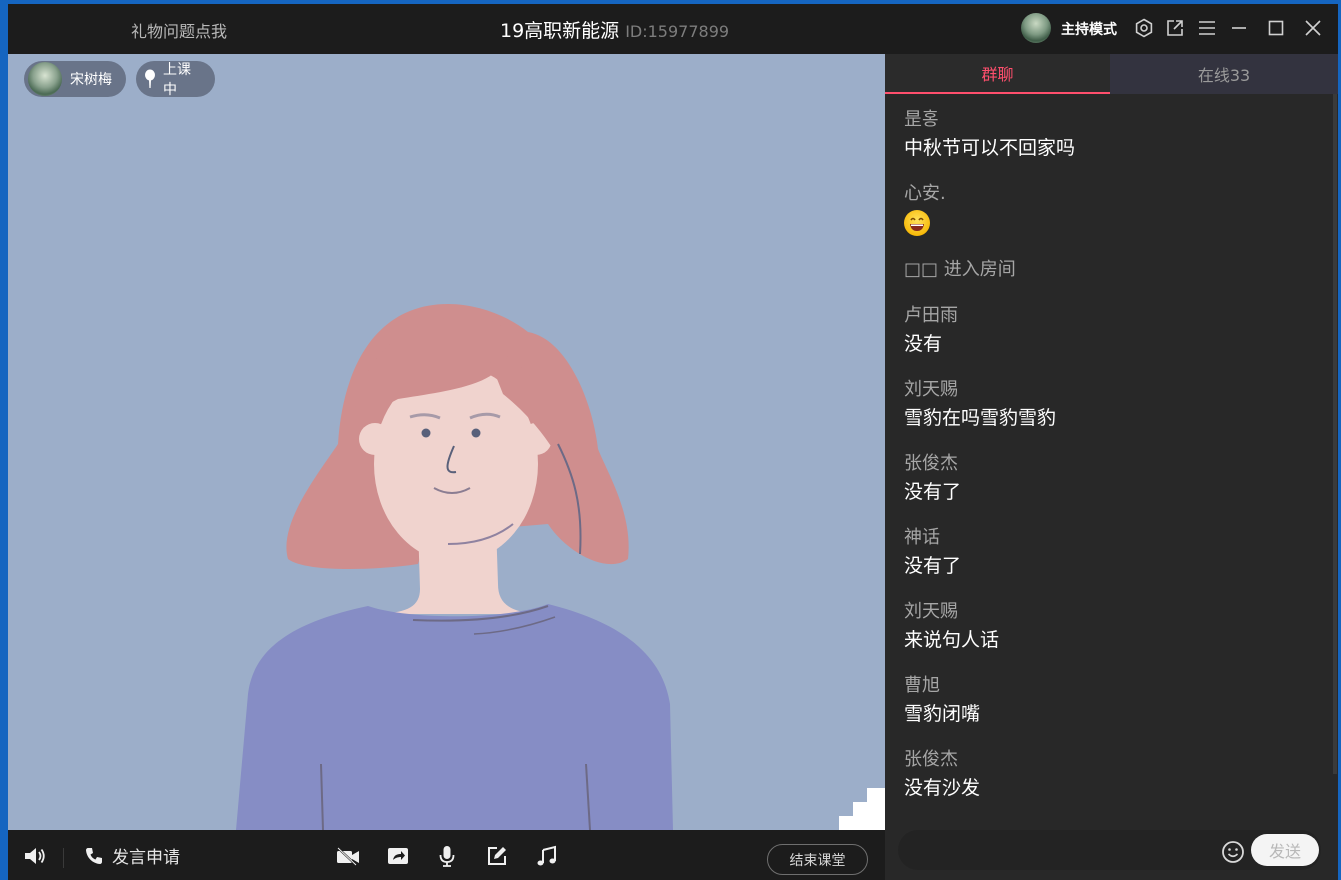 This screenshot has width=1341, height=880. What do you see at coordinates (1114, 224) in the screenshot?
I see `message-emoji` at bounding box center [1114, 224].